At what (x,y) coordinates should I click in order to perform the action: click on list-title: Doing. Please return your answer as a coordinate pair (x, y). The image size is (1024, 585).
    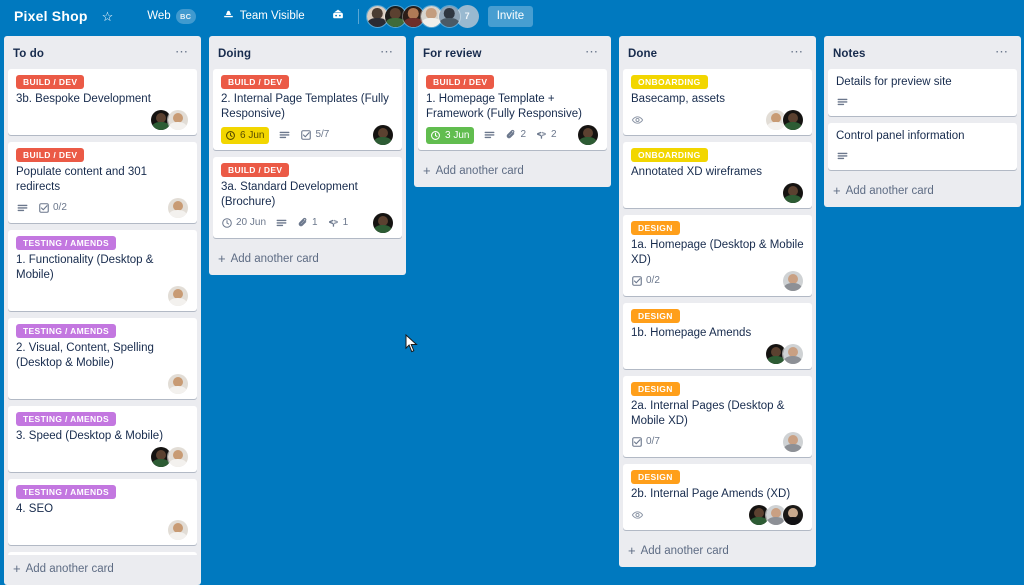
    Looking at the image, I should click on (234, 54).